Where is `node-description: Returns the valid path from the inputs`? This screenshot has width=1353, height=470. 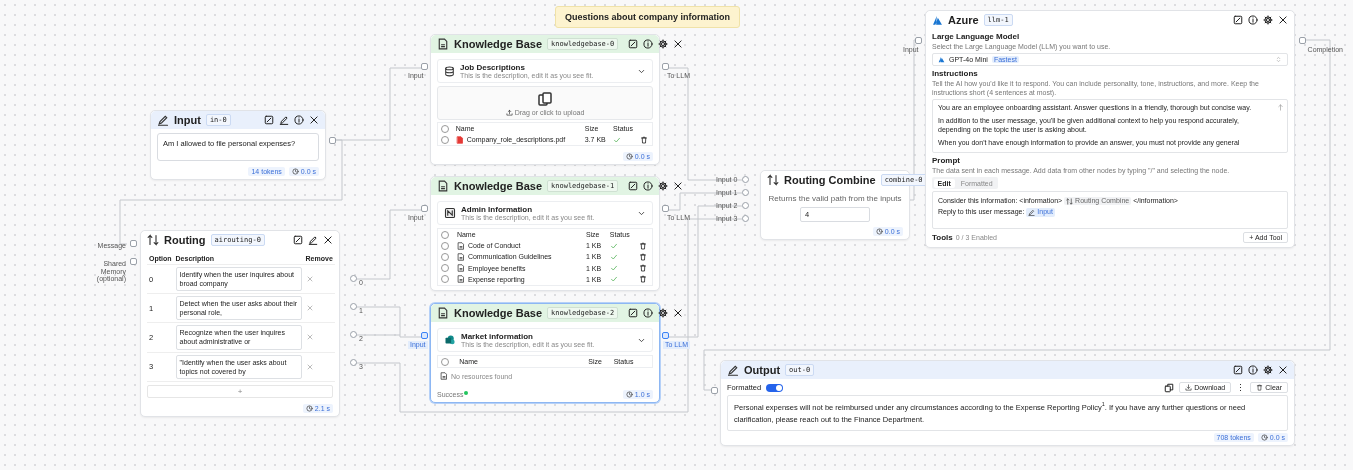
node-description: Returns the valid path from the inputs is located at coordinates (835, 198).